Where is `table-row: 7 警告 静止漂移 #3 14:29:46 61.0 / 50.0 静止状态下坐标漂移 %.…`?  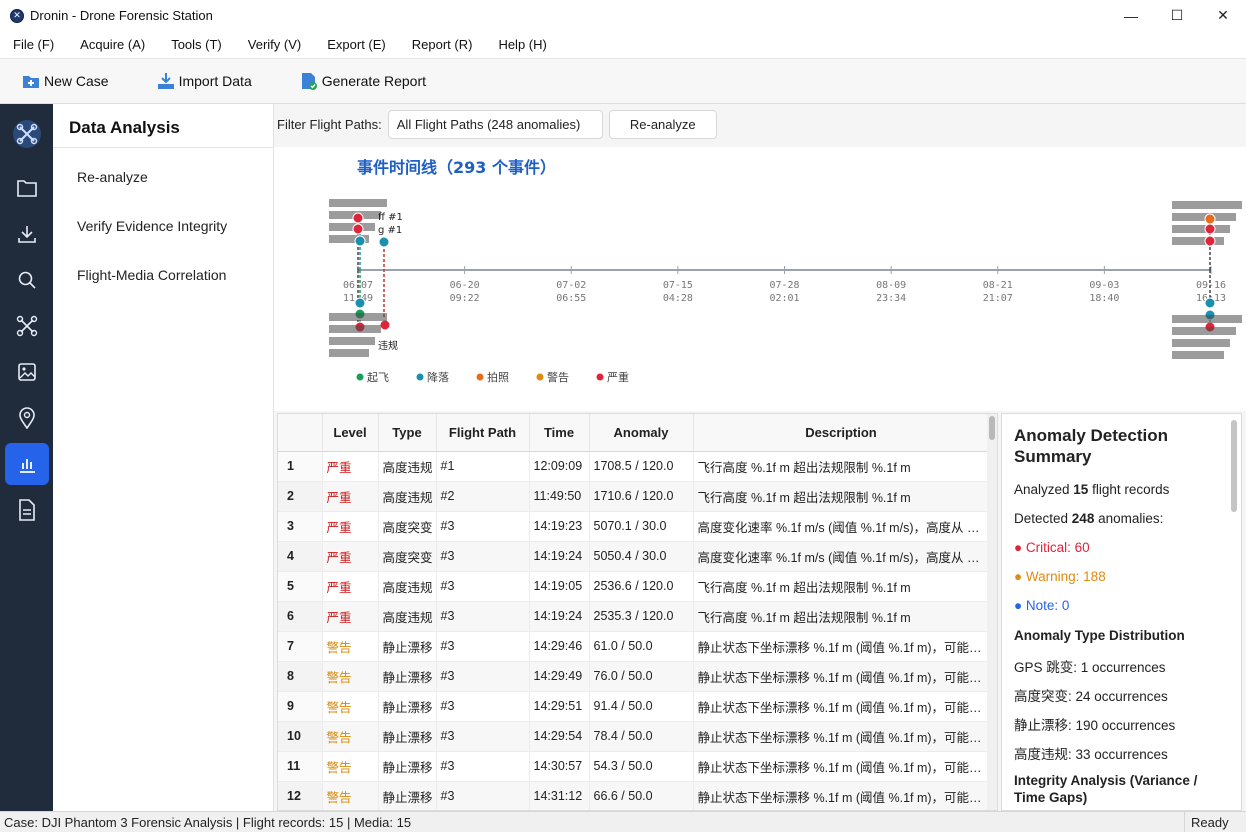 table-row: 7 警告 静止漂移 #3 14:29:46 61.0 / 50.0 静止状态下坐标漂移 %.… is located at coordinates (634, 646).